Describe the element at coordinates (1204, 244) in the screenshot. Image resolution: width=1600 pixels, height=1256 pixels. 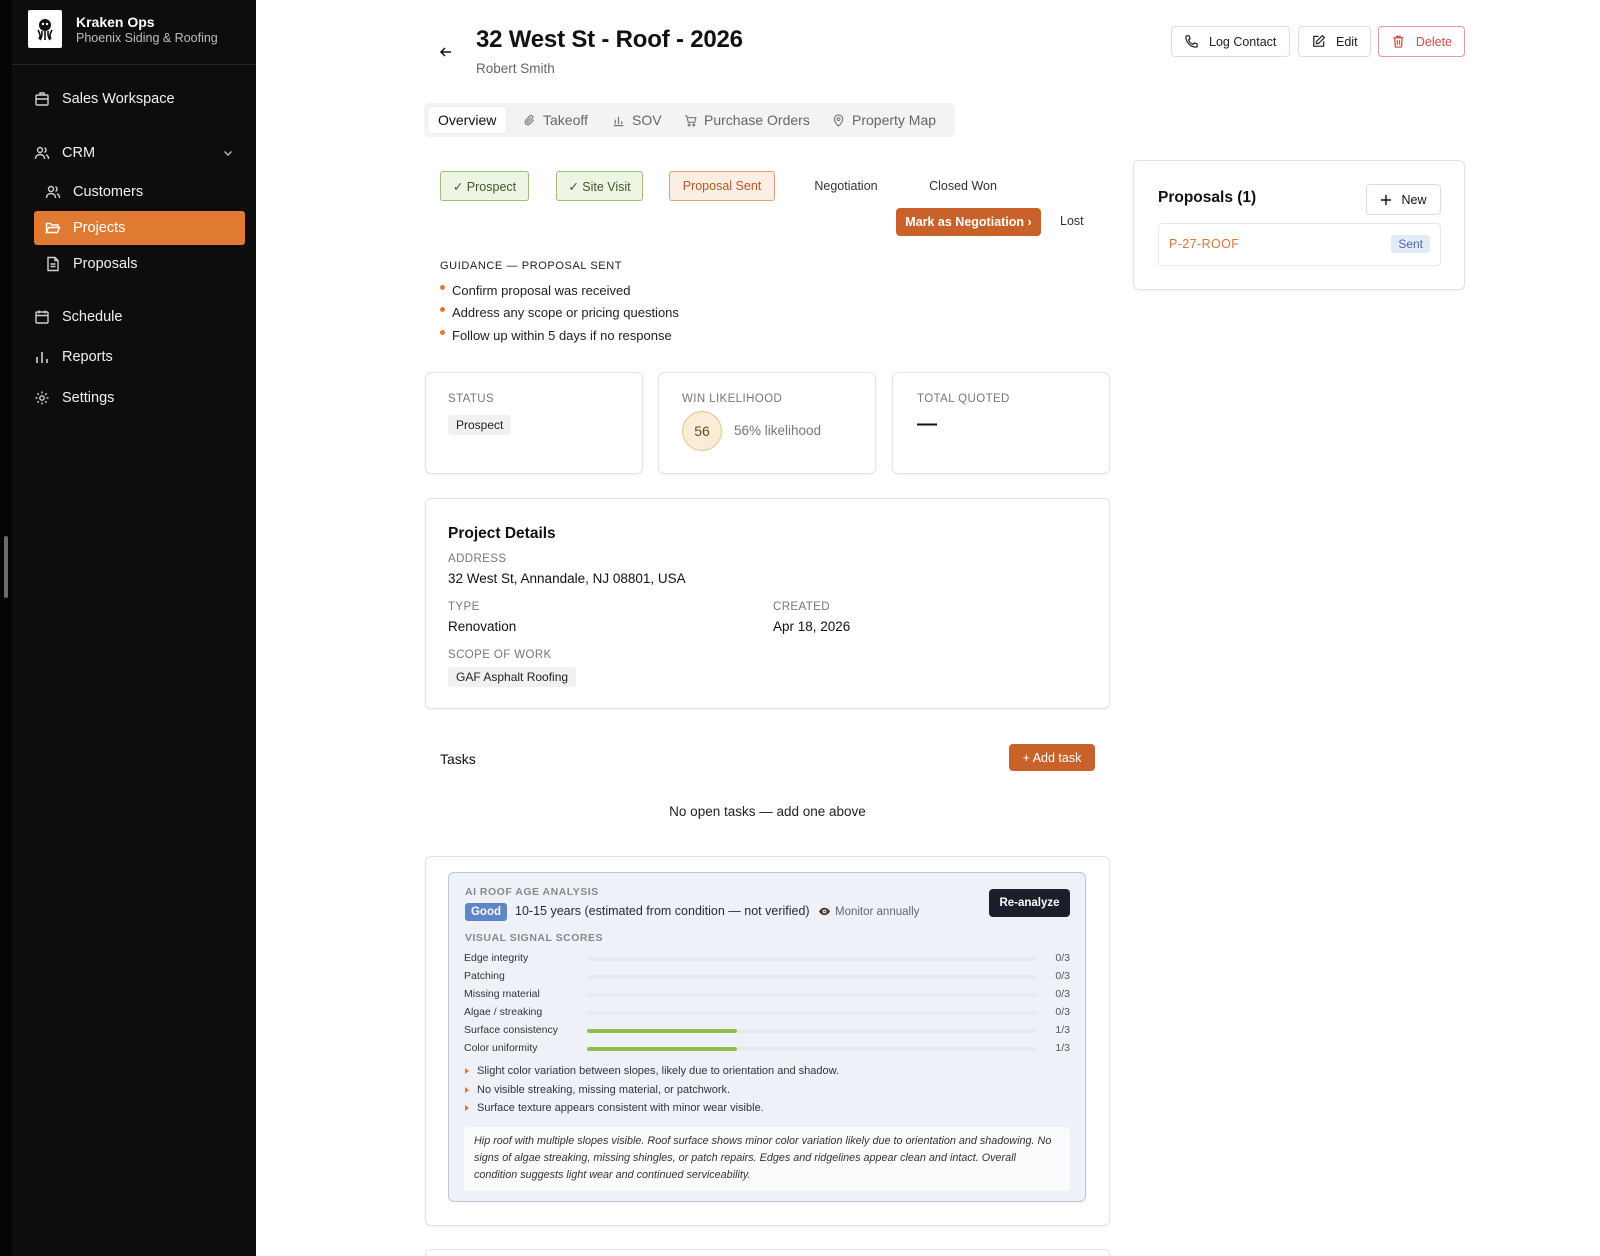
I see `proposal-id-link: P-27-ROOF` at that location.